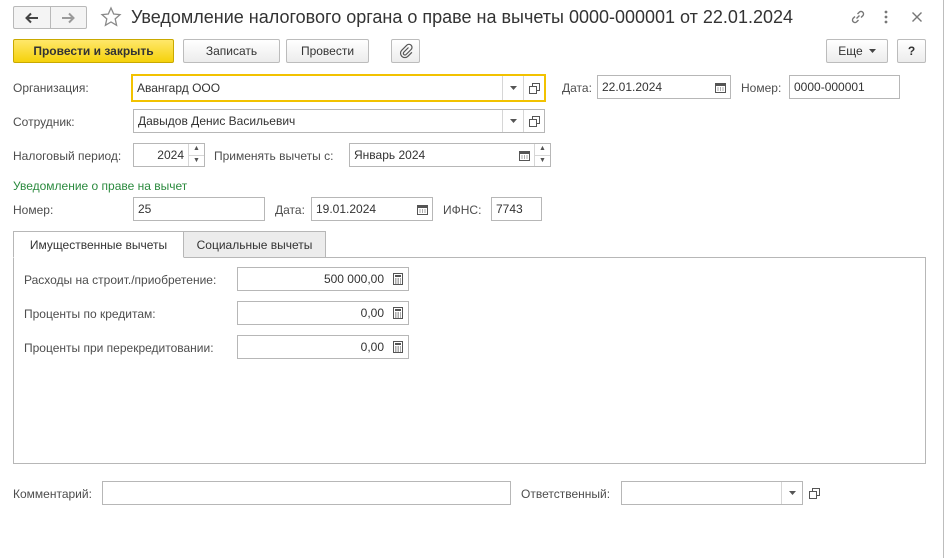 The width and height of the screenshot is (946, 558). What do you see at coordinates (306, 493) in the screenshot?
I see `comment-field` at bounding box center [306, 493].